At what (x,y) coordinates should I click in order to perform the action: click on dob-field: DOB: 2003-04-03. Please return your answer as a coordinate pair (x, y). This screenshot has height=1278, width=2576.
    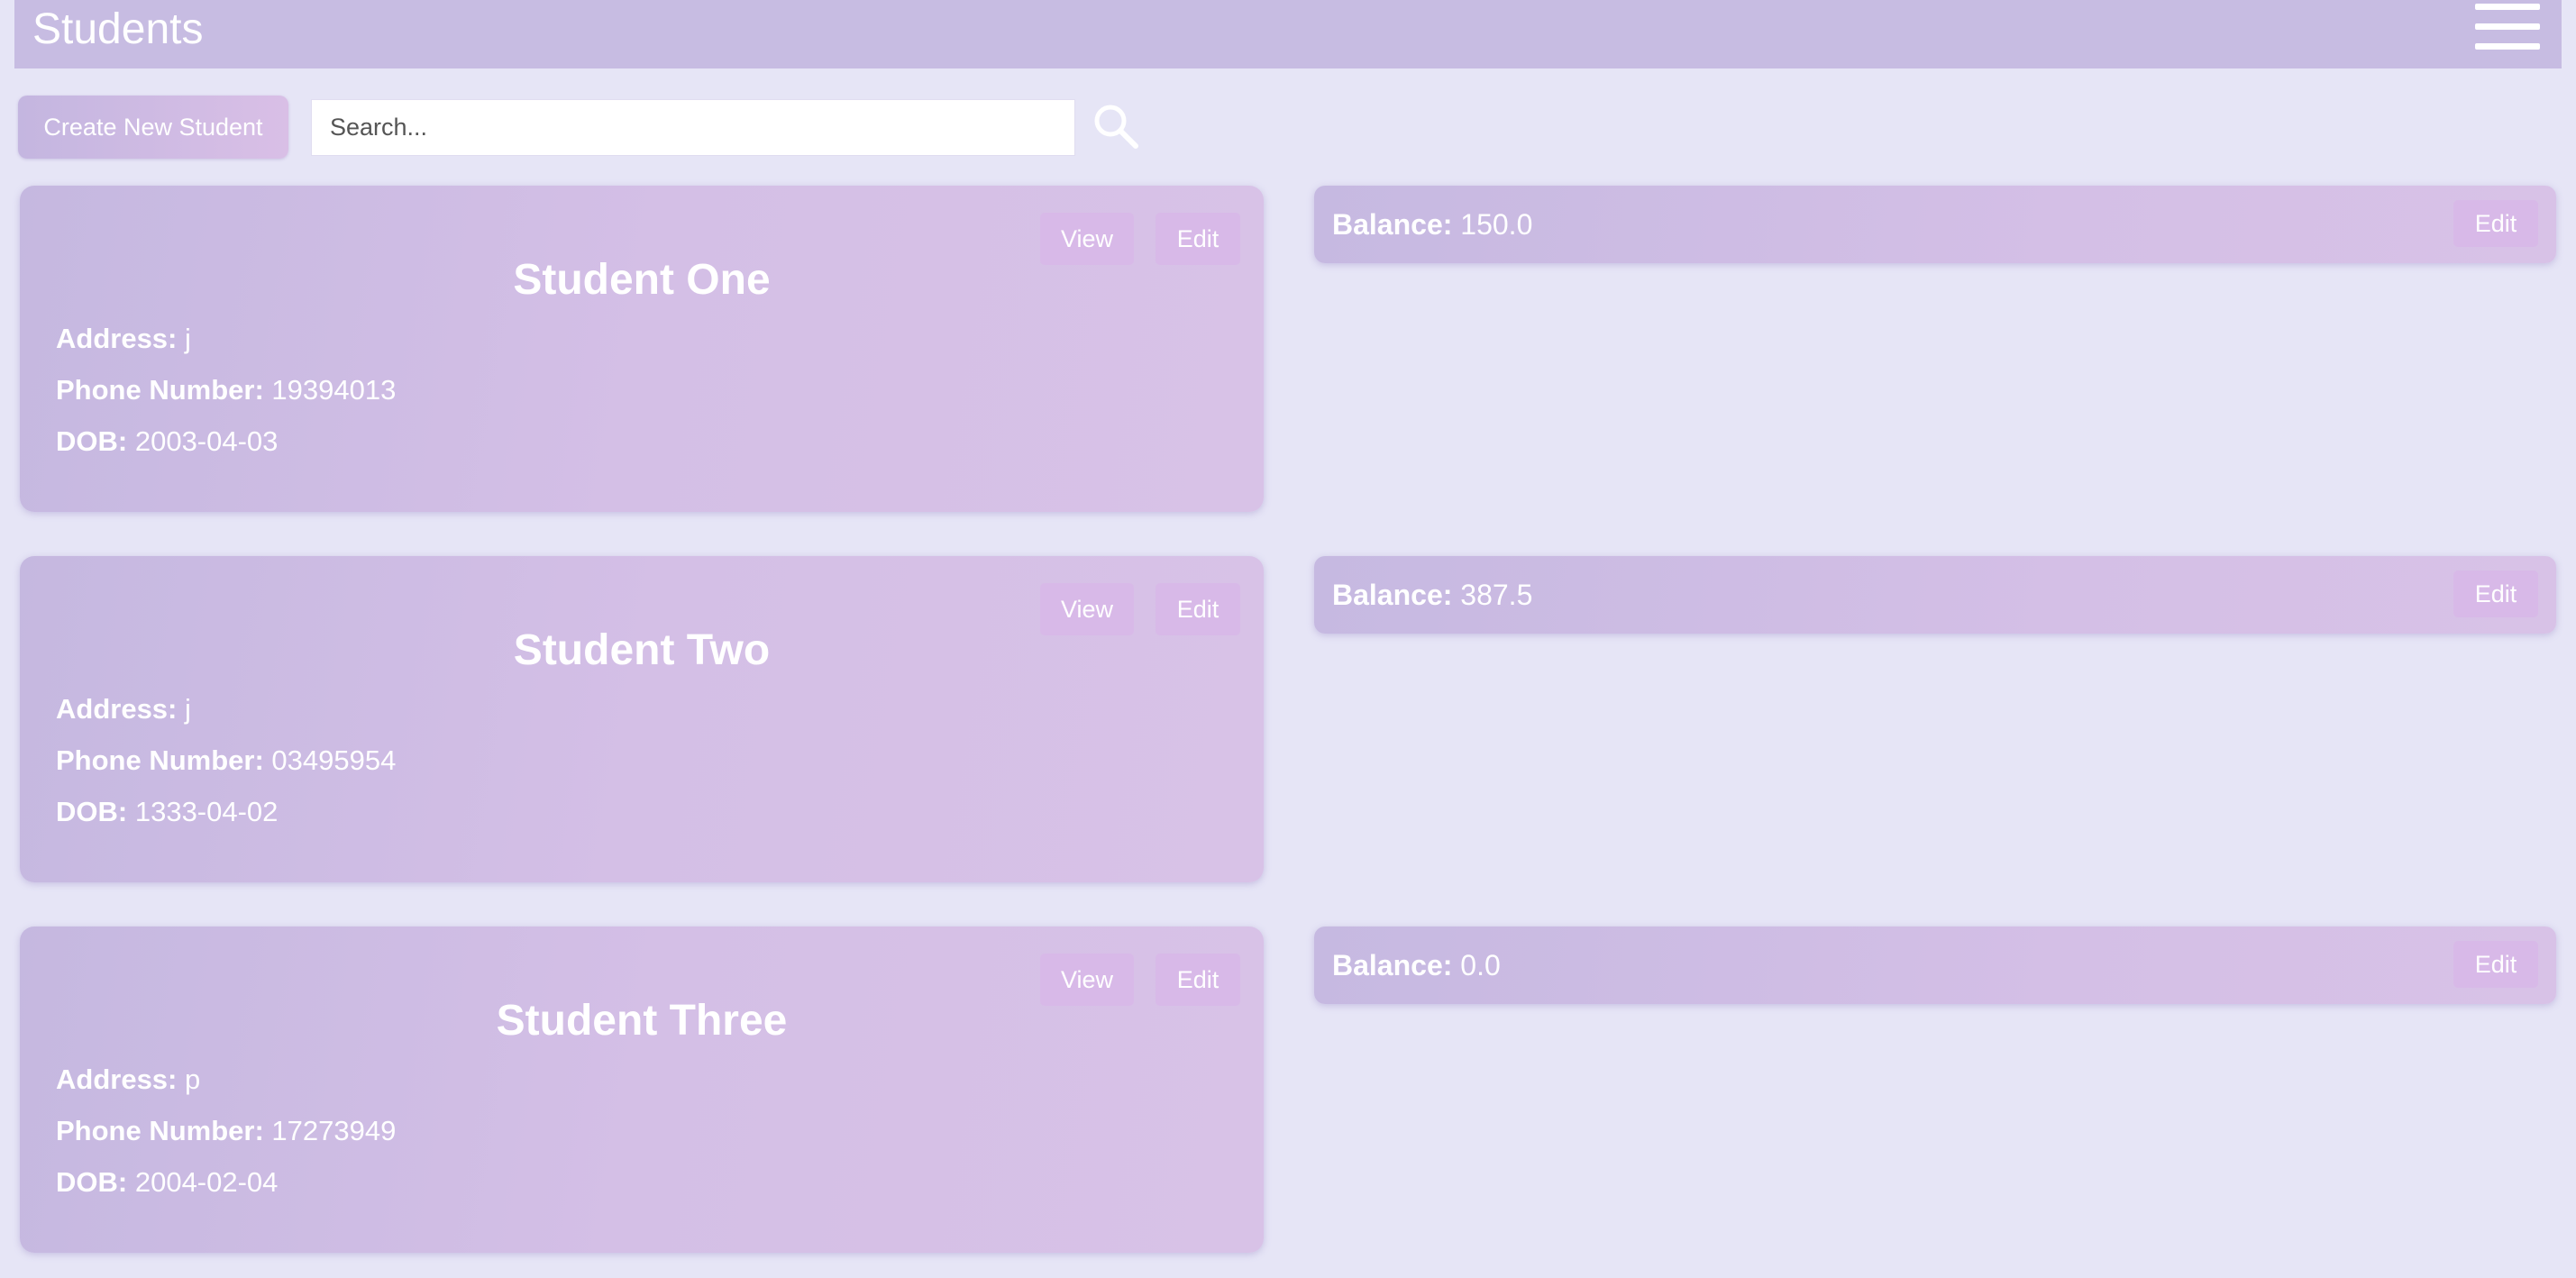
    Looking at the image, I should click on (167, 442).